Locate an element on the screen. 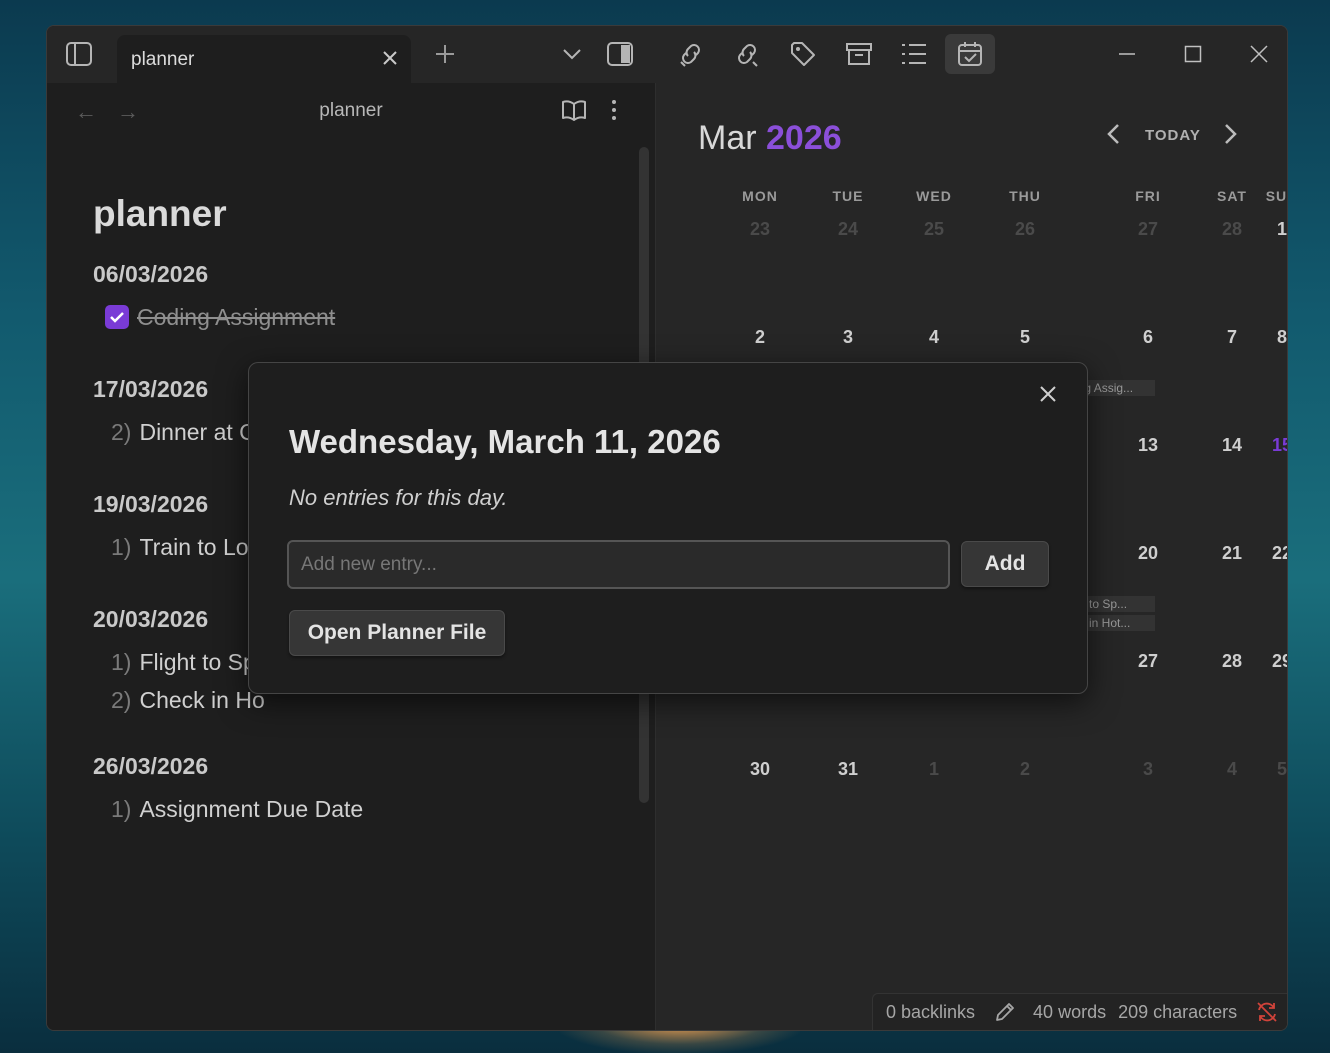 This screenshot has height=1053, width=1330. status-bar: 0 backlinks 40 words 209 characters is located at coordinates (1079, 1011).